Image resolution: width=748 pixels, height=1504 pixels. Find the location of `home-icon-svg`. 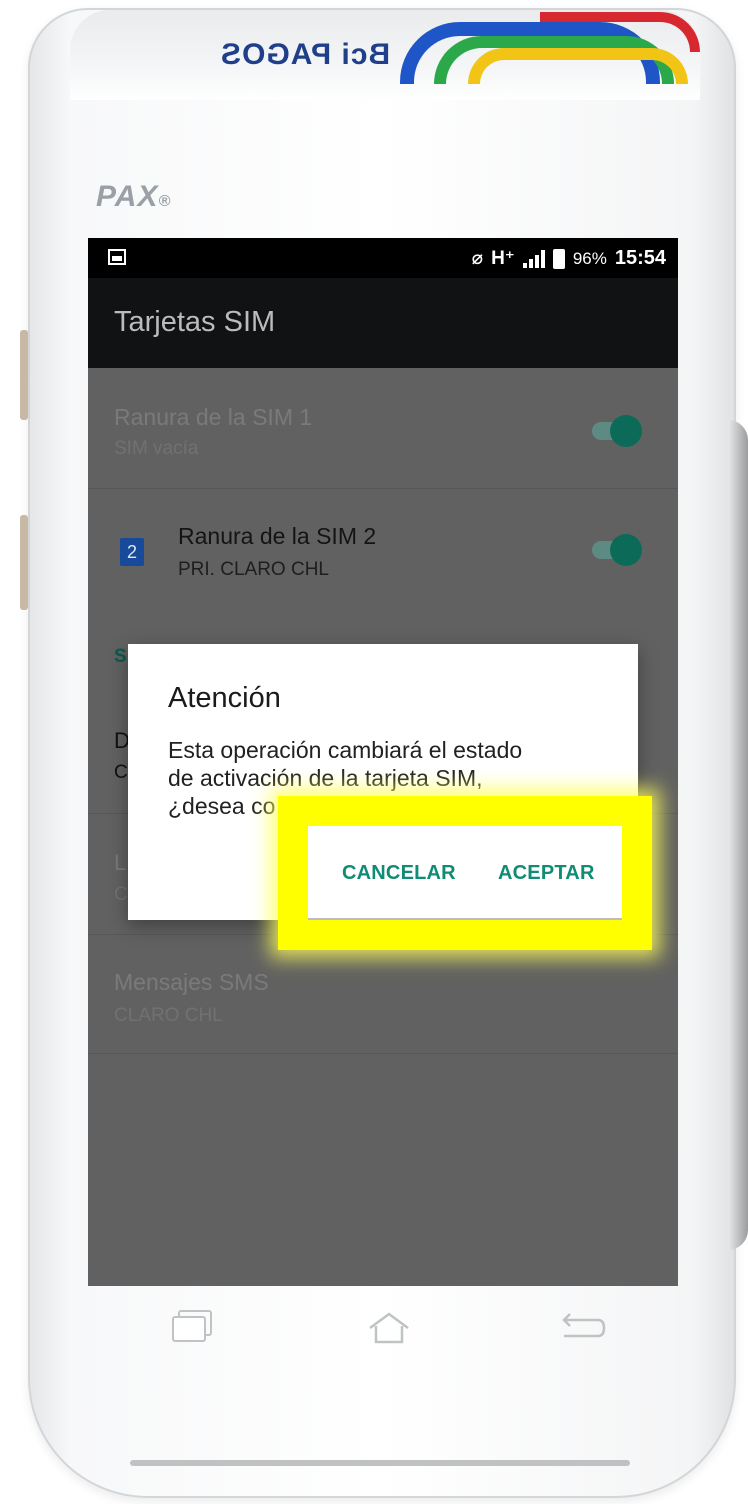

home-icon-svg is located at coordinates (389, 1328).